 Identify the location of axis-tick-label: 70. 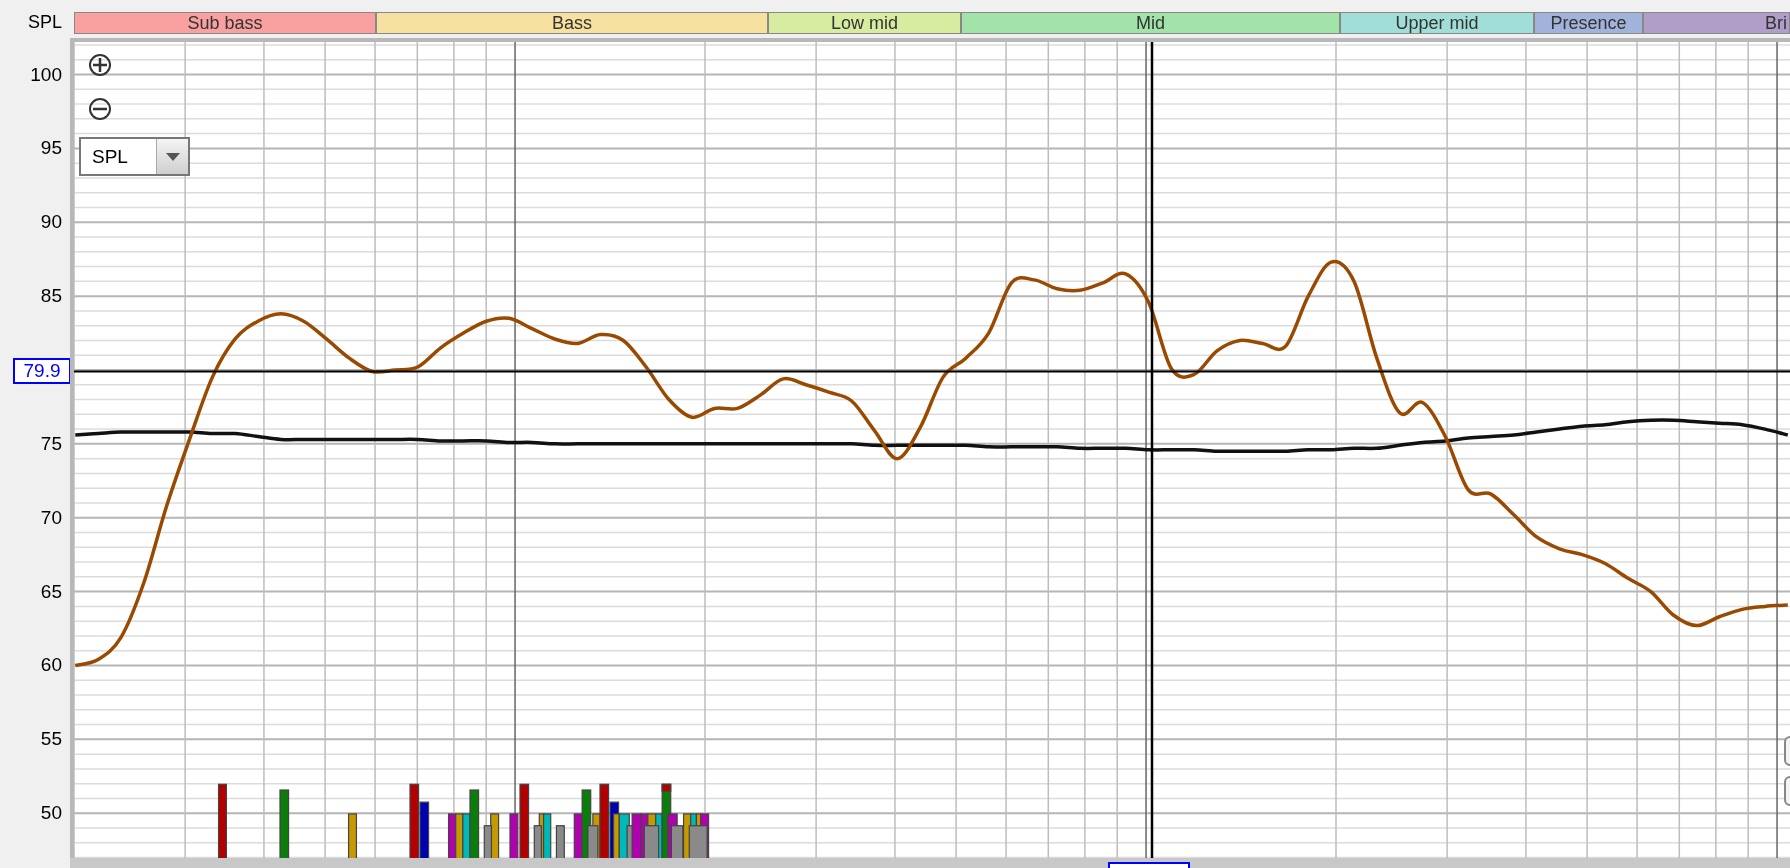
(51, 517).